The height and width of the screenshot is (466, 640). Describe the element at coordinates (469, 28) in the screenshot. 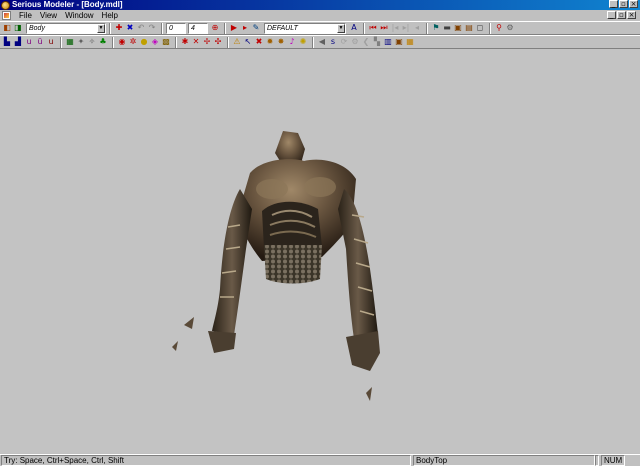

I see `texture-icon: ▤` at that location.